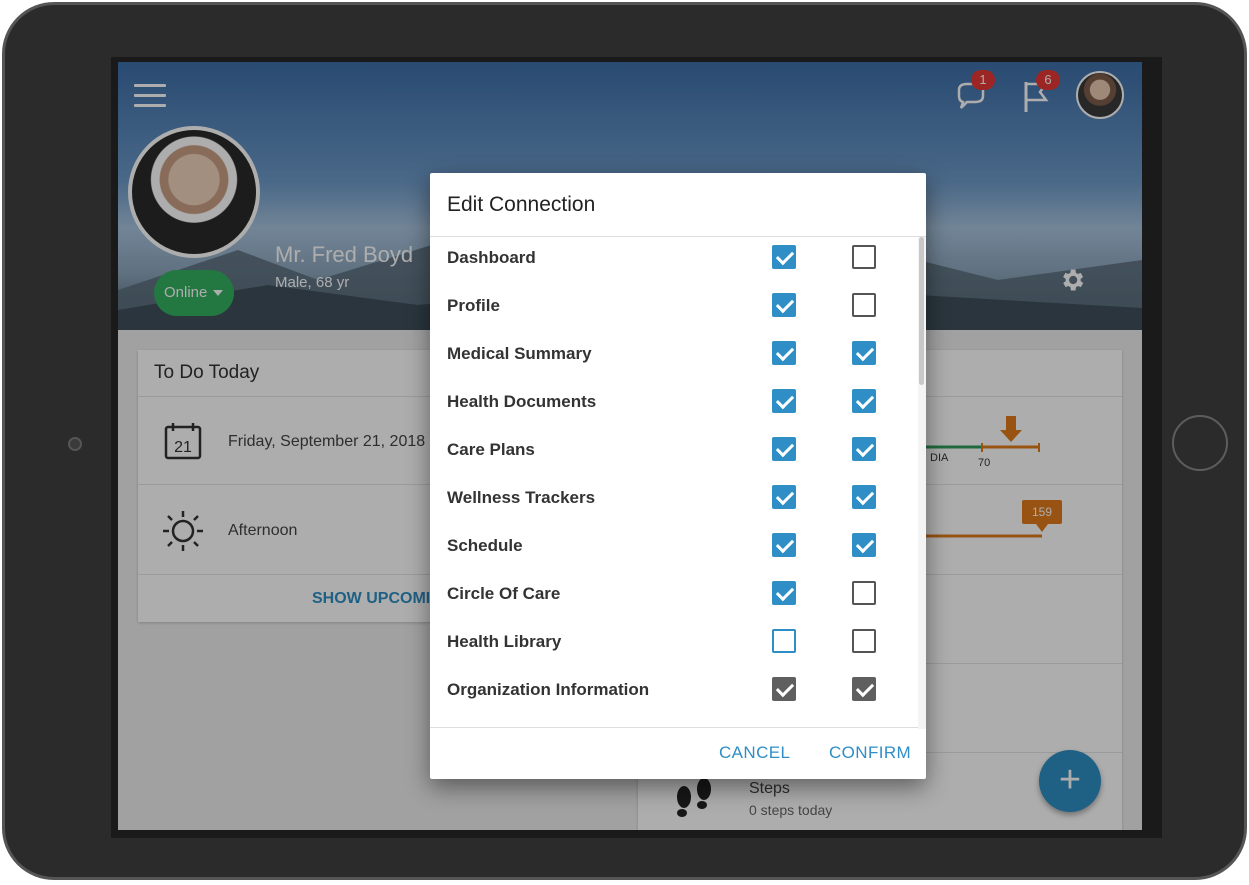 This screenshot has width=1249, height=885. Describe the element at coordinates (491, 449) in the screenshot. I see `permission-label: Care Plans` at that location.